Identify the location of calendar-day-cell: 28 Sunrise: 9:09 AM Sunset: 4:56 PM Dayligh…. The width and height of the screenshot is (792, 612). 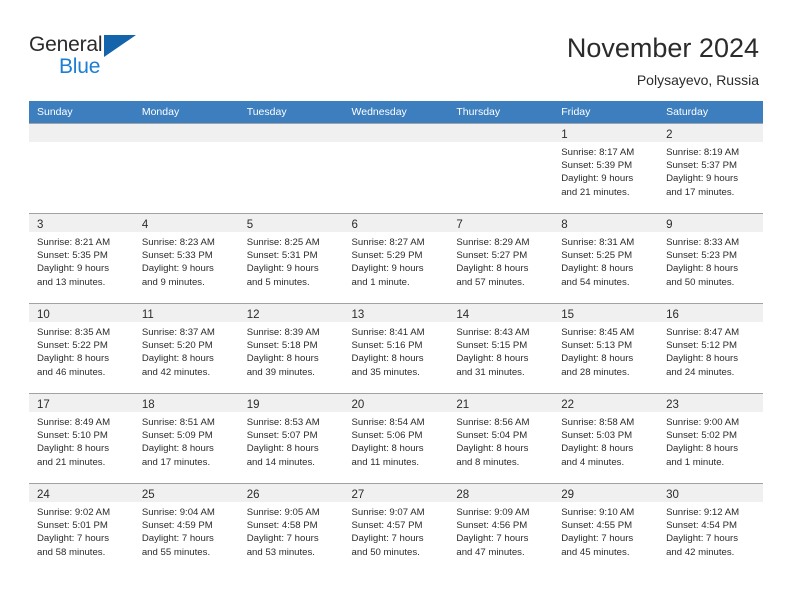
(501, 528).